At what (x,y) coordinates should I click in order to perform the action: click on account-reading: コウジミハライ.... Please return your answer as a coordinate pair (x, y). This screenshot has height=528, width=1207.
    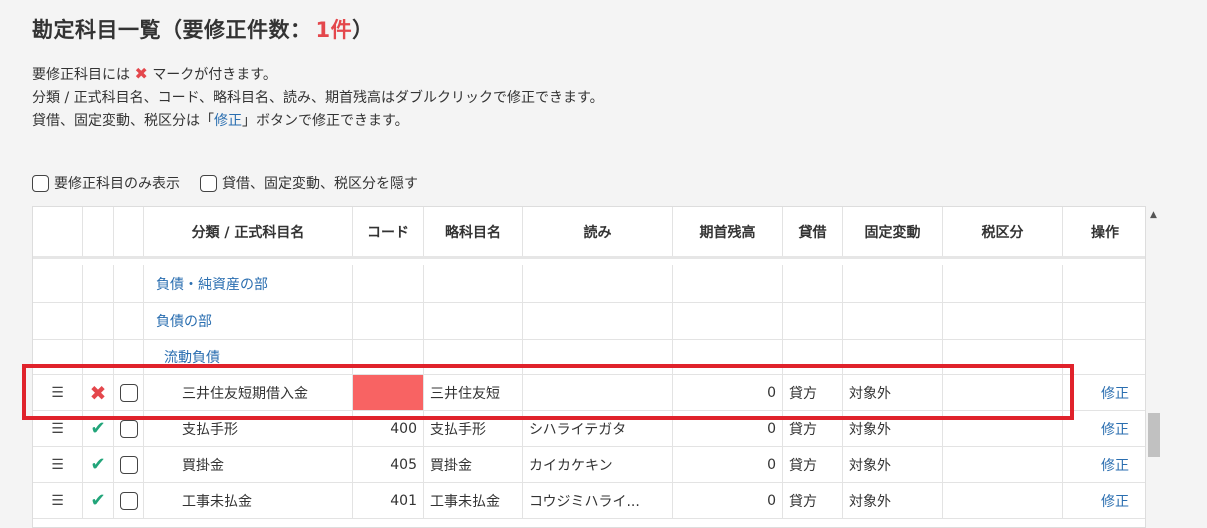
    Looking at the image, I should click on (598, 500).